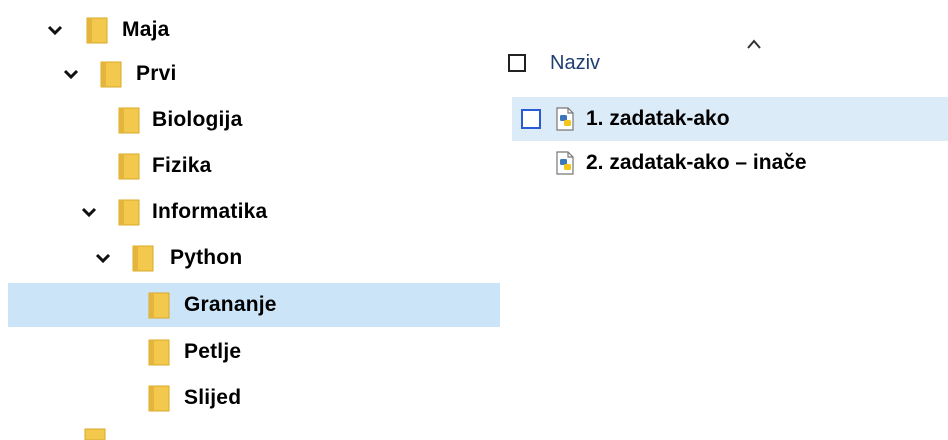  Describe the element at coordinates (531, 119) in the screenshot. I see `file-checkbox` at that location.